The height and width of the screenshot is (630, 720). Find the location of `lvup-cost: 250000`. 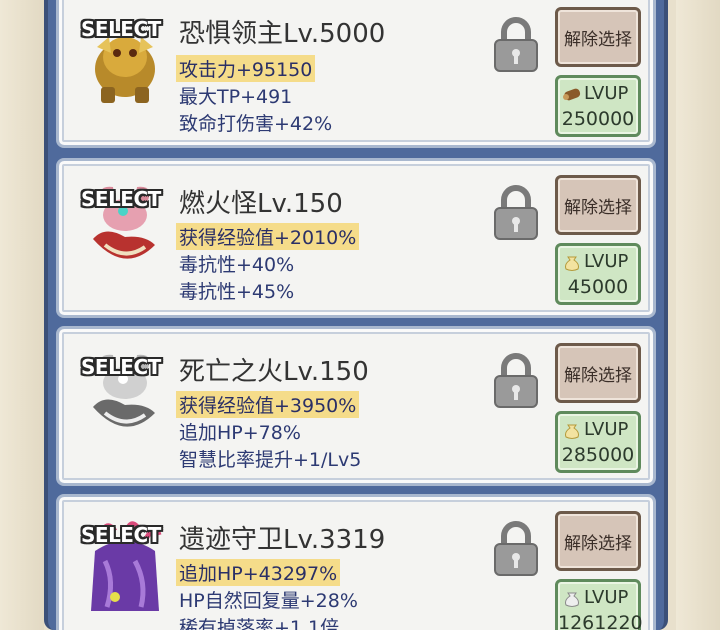

lvup-cost: 250000 is located at coordinates (598, 119).